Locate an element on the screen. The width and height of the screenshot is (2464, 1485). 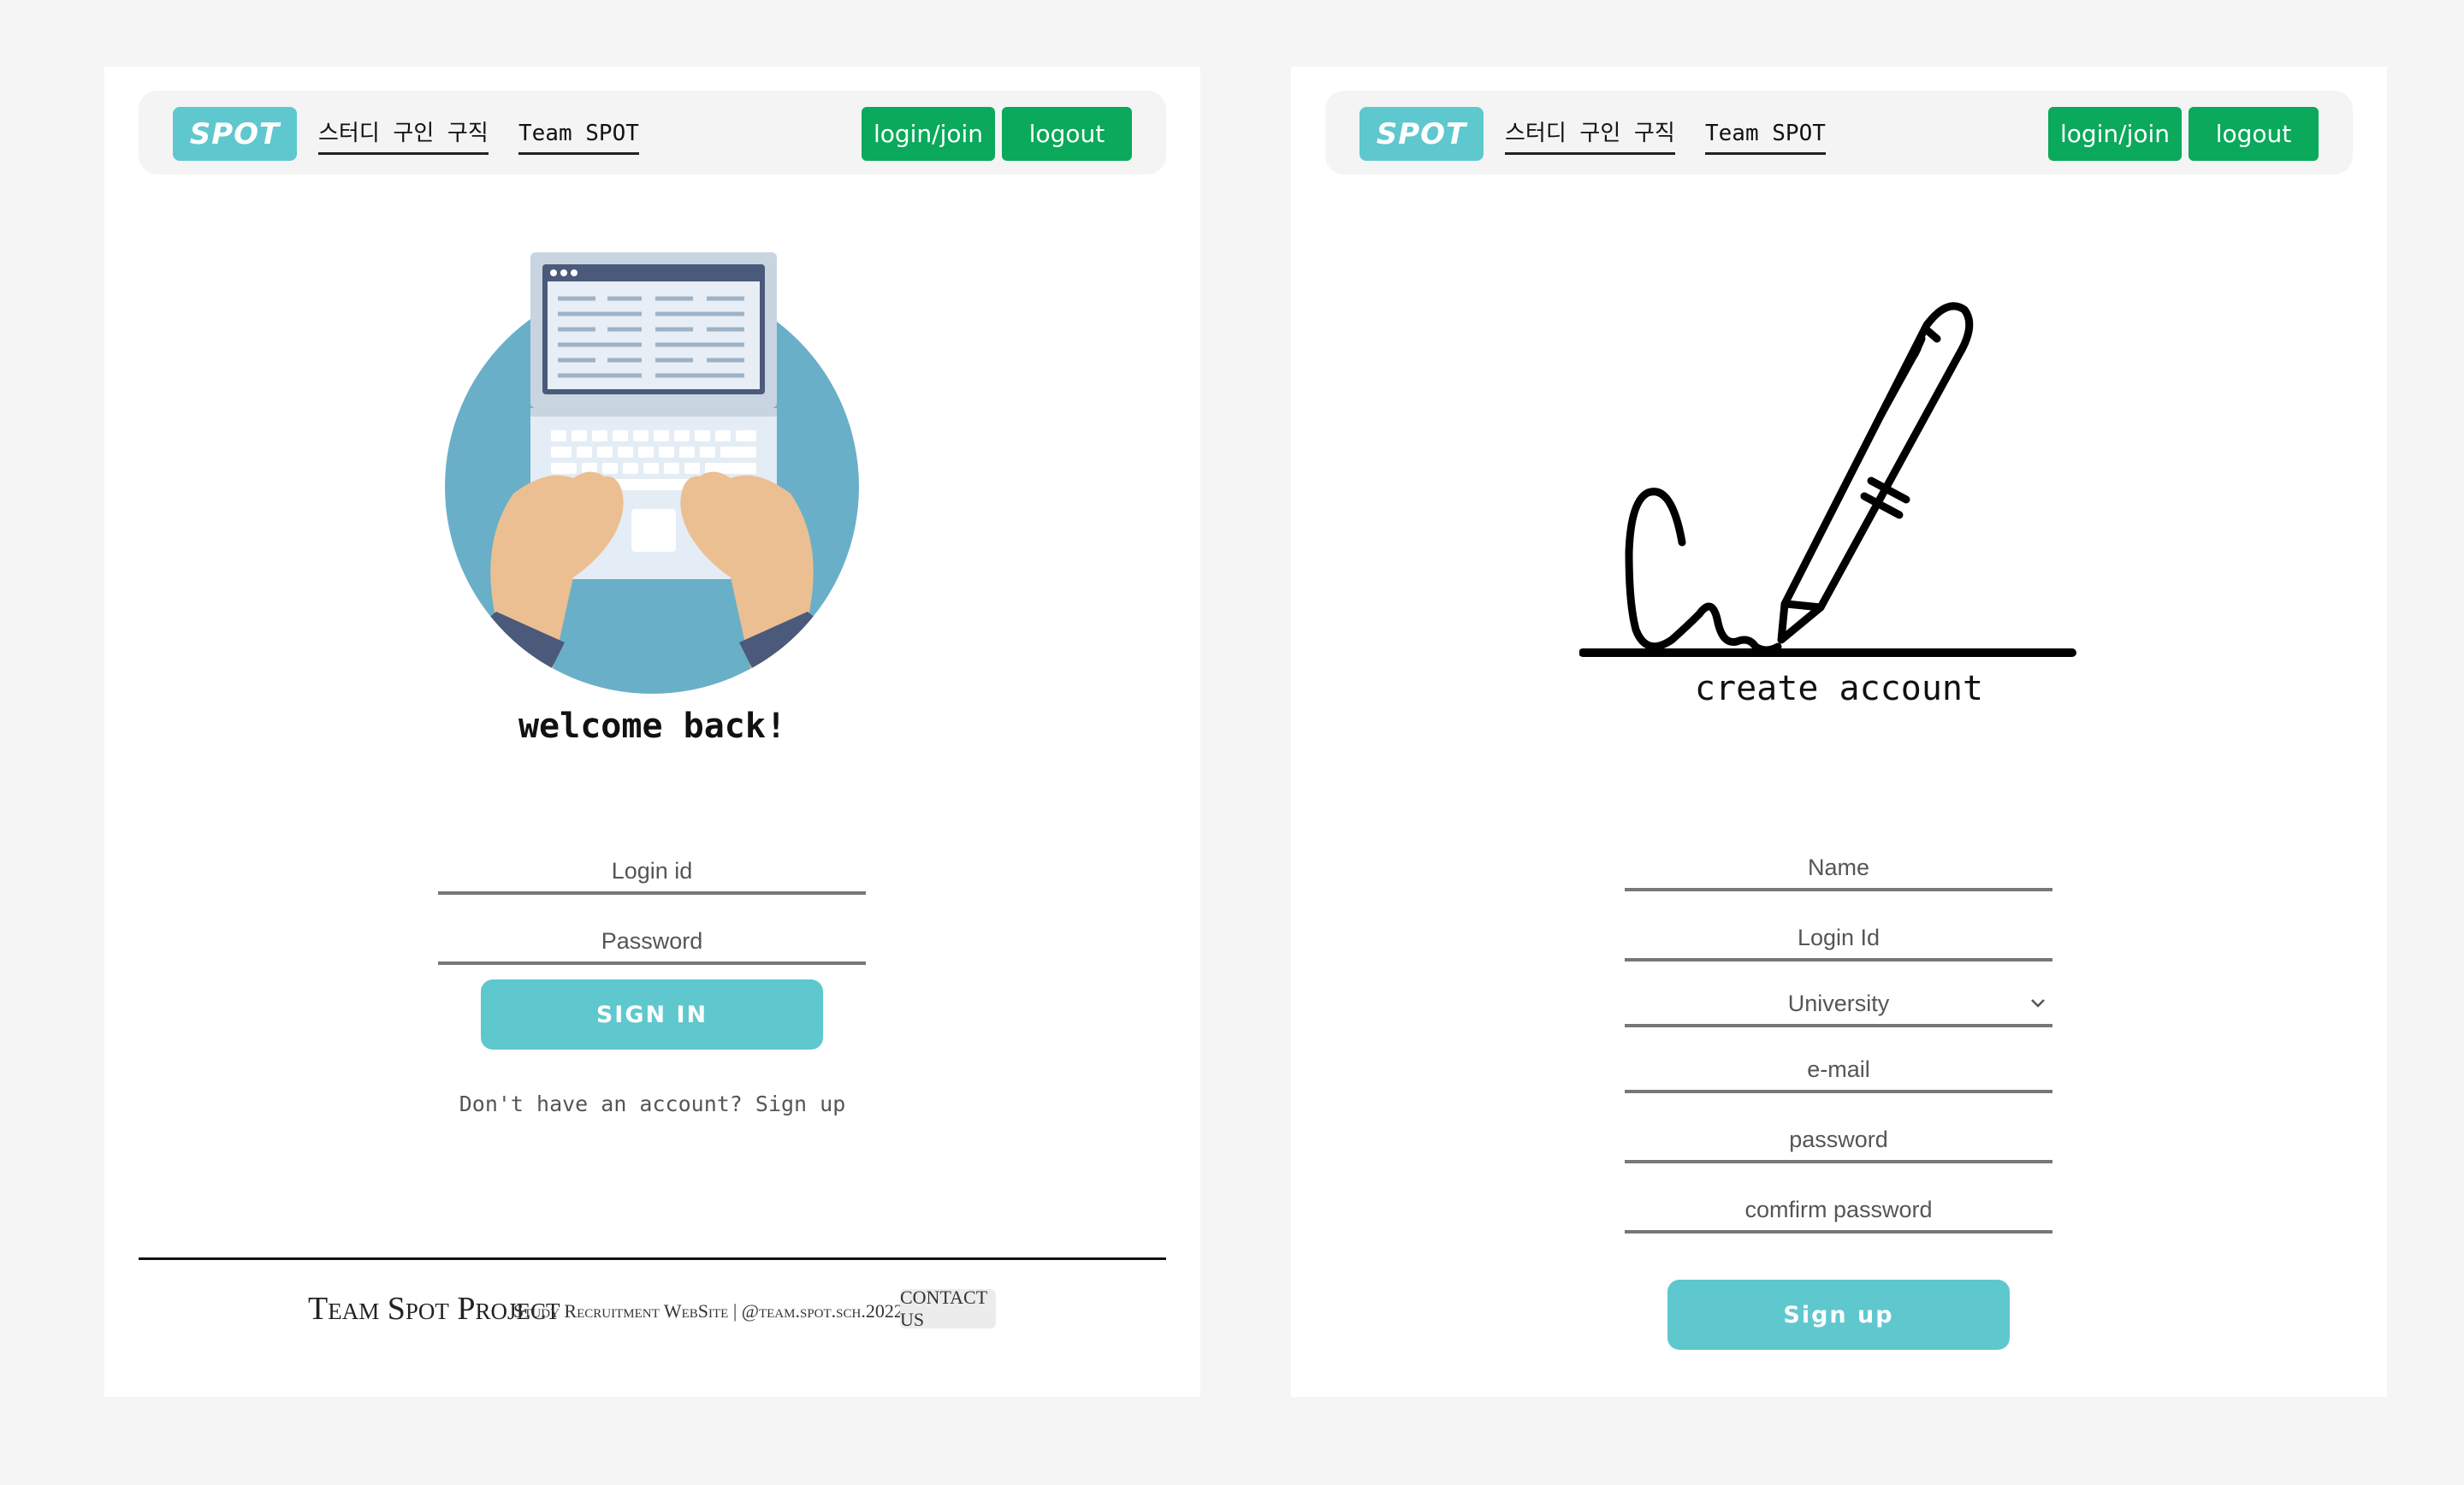
email-input: e-mail is located at coordinates (1838, 1071).